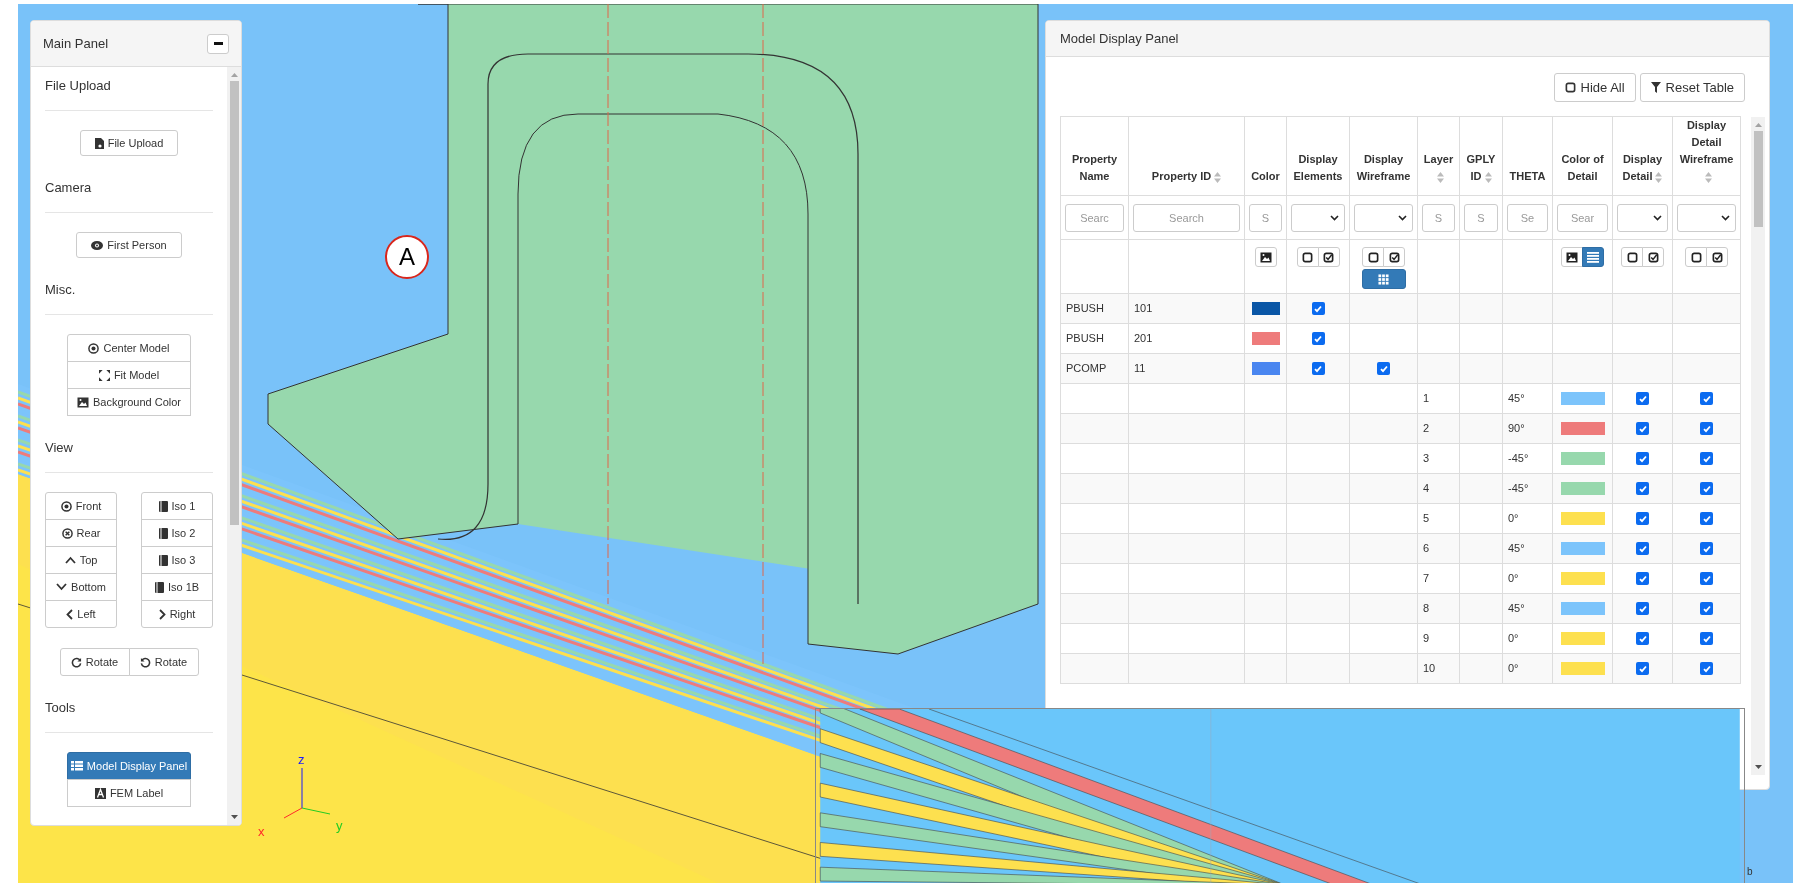 Image resolution: width=1793 pixels, height=883 pixels. Describe the element at coordinates (1527, 217) in the screenshot. I see `filter-field: Se` at that location.